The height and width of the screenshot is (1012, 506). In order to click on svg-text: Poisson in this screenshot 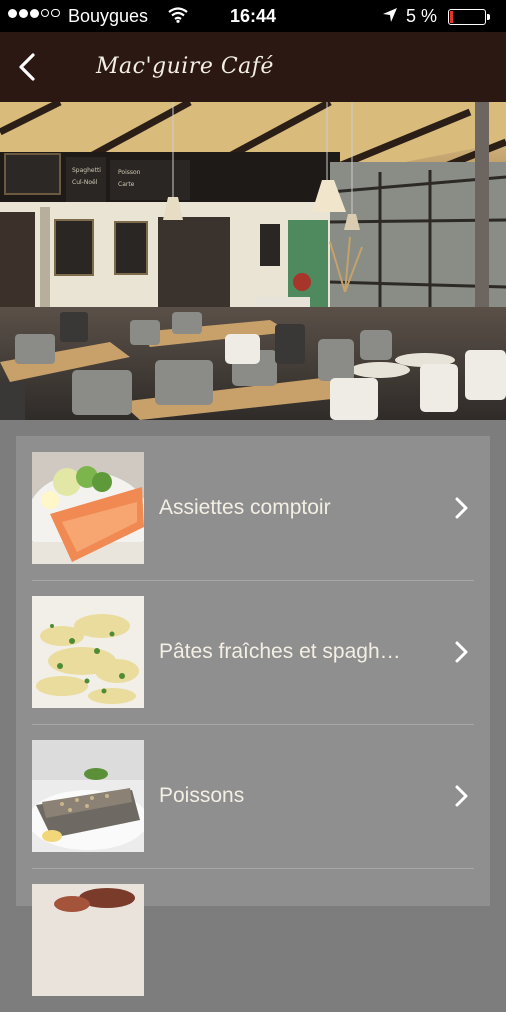, I will do `click(129, 172)`.